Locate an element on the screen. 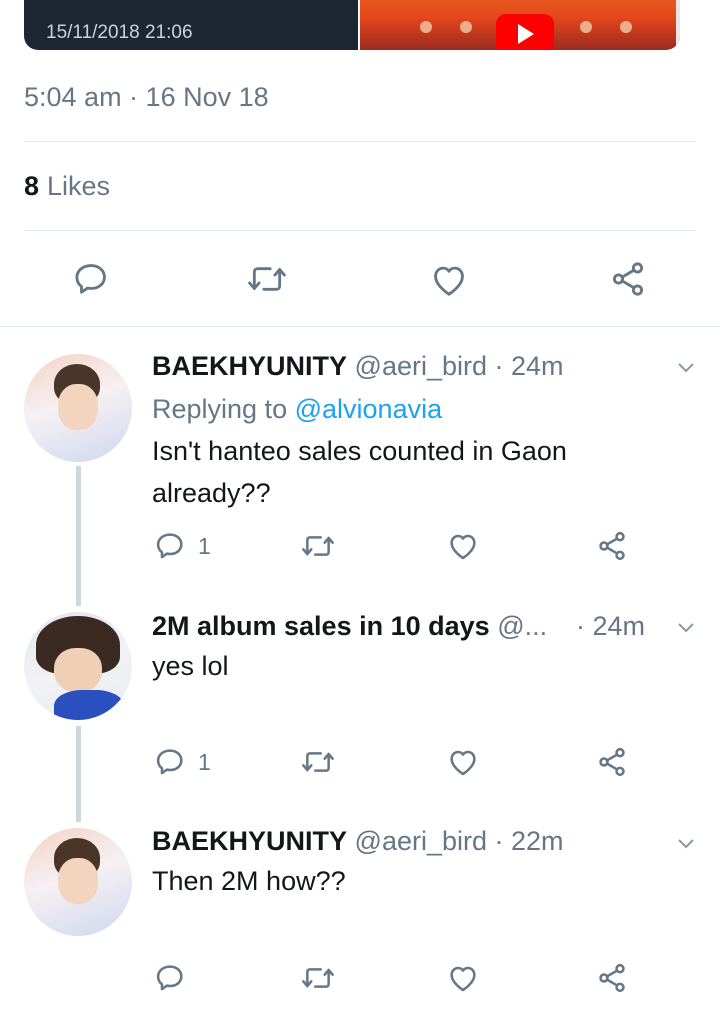 Image resolution: width=720 pixels, height=1009 pixels. tweet-text: yes lol is located at coordinates (190, 666).